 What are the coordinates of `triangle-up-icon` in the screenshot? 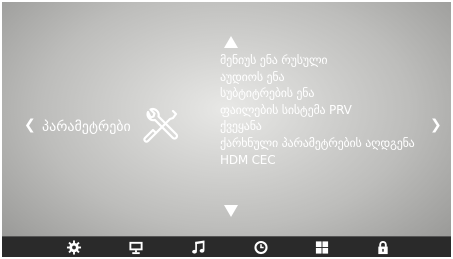 It's located at (231, 42).